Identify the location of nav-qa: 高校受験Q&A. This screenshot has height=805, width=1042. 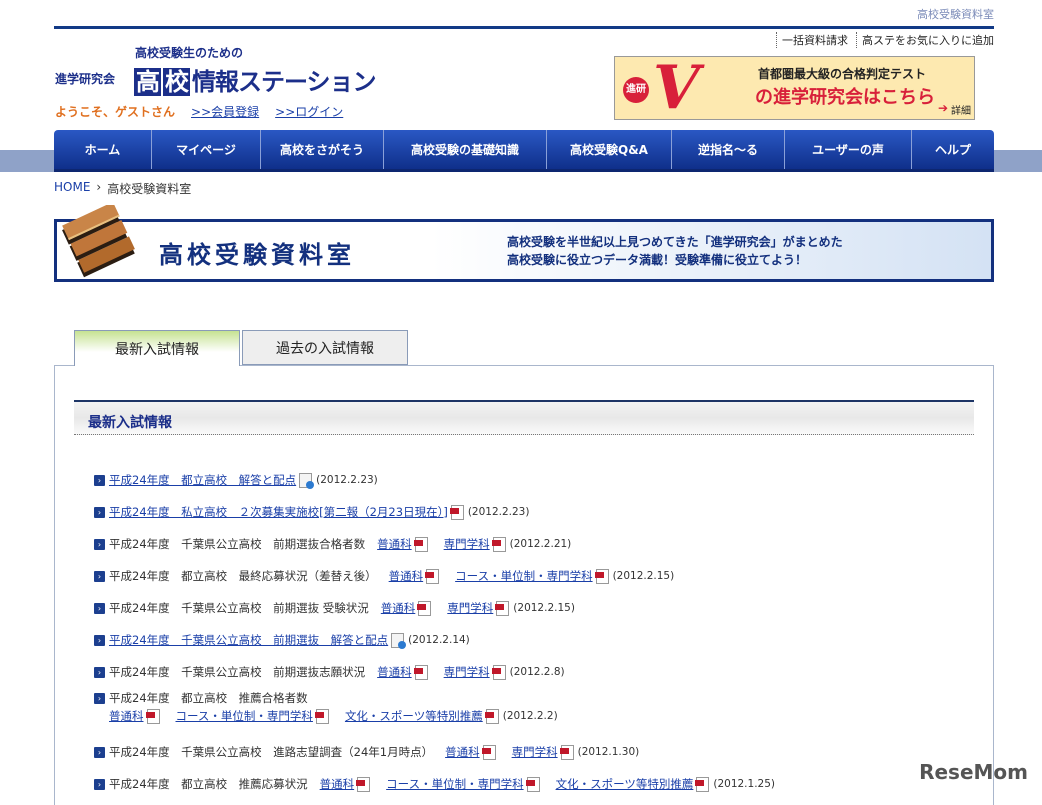
(609, 149).